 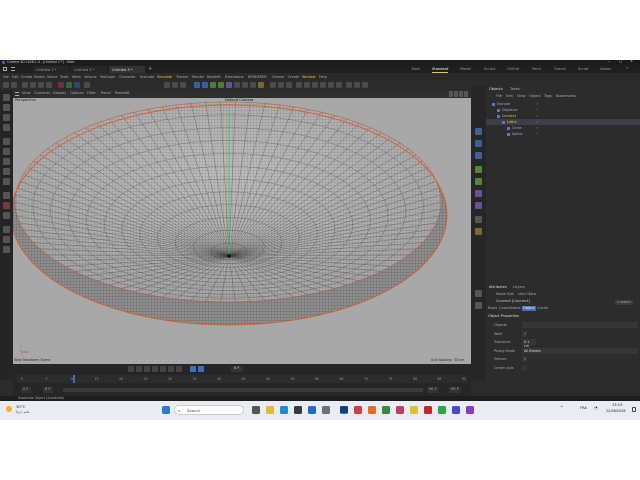 What do you see at coordinates (6, 97) in the screenshot?
I see `live-selection-icon` at bounding box center [6, 97].